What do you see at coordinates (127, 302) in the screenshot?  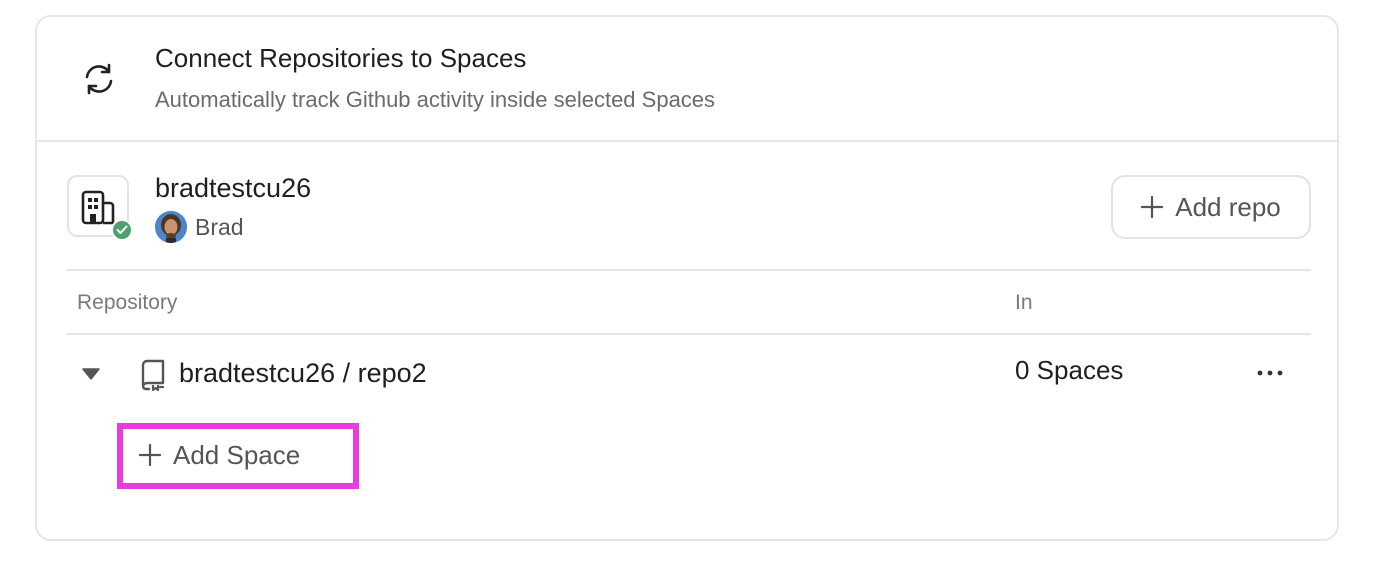 I see `column-header-repository: Repository` at bounding box center [127, 302].